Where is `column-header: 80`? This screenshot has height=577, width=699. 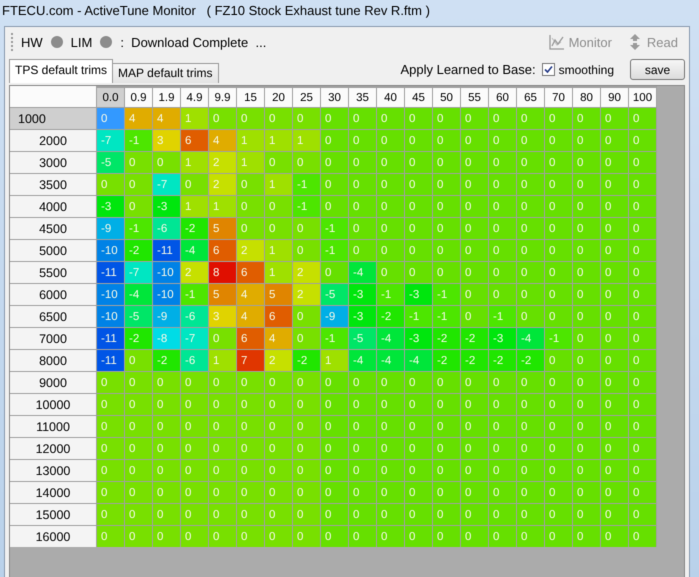
column-header: 80 is located at coordinates (586, 97).